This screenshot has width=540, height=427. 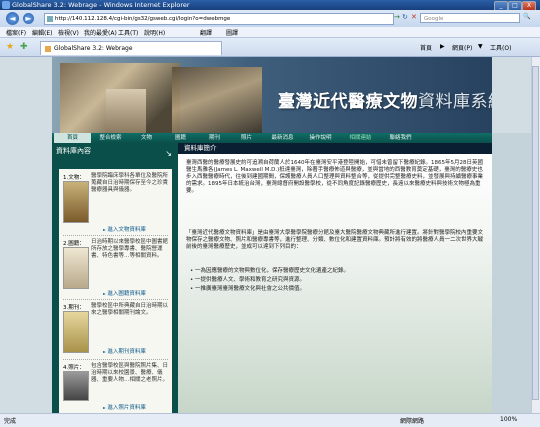 I want to click on tab-title: GlobalShare 3.2: Webrage, so click(x=93, y=48).